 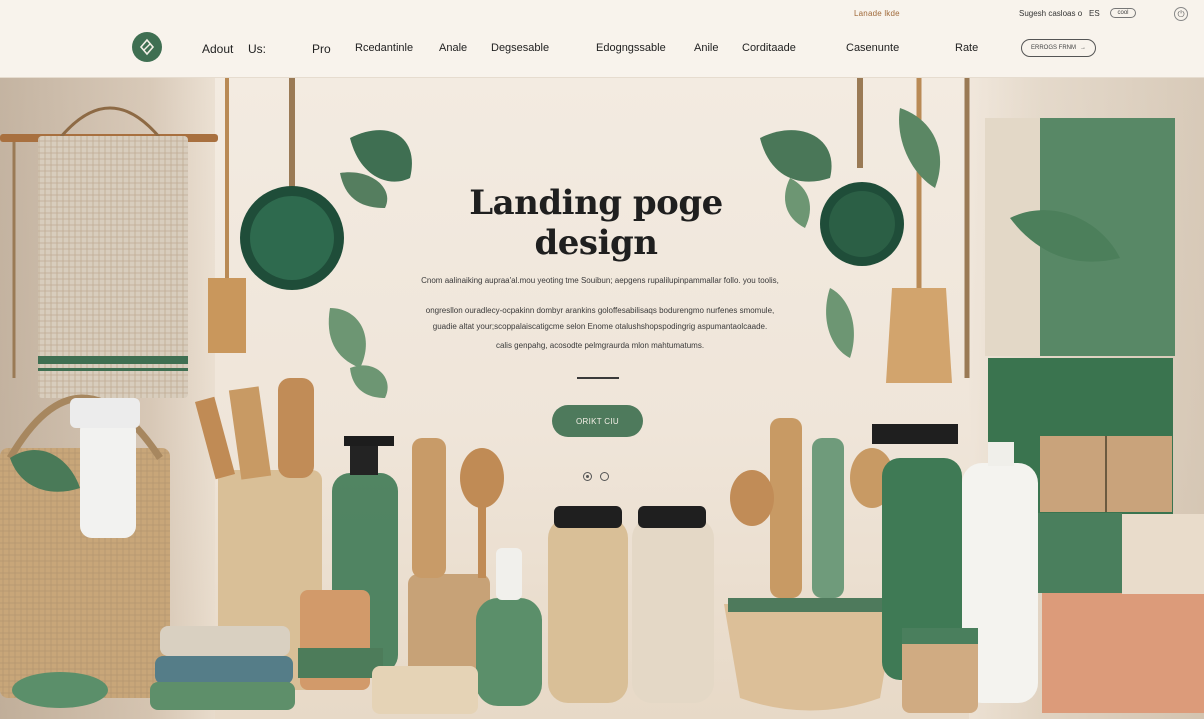 I want to click on nav-item-corditaade: Corditaade, so click(x=769, y=48).